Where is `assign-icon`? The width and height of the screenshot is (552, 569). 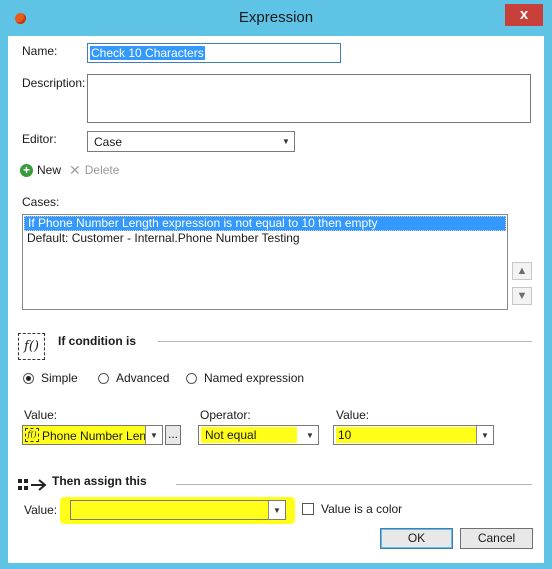 assign-icon is located at coordinates (33, 485).